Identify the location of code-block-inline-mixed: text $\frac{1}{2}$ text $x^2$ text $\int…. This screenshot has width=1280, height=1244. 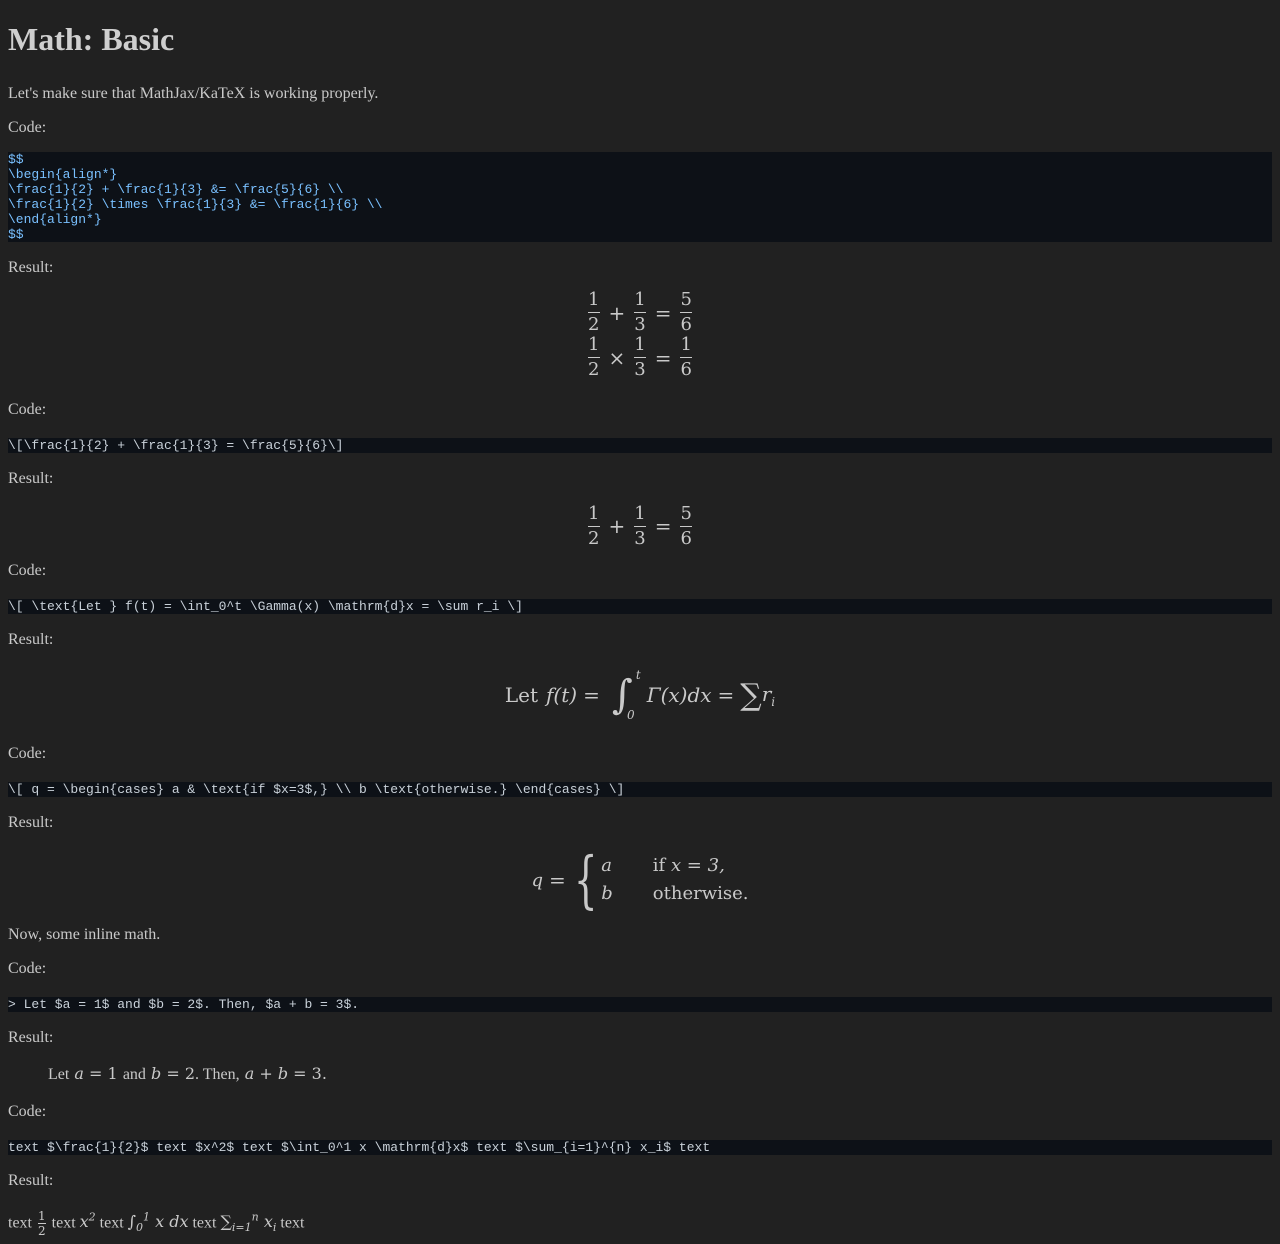
(640, 1147).